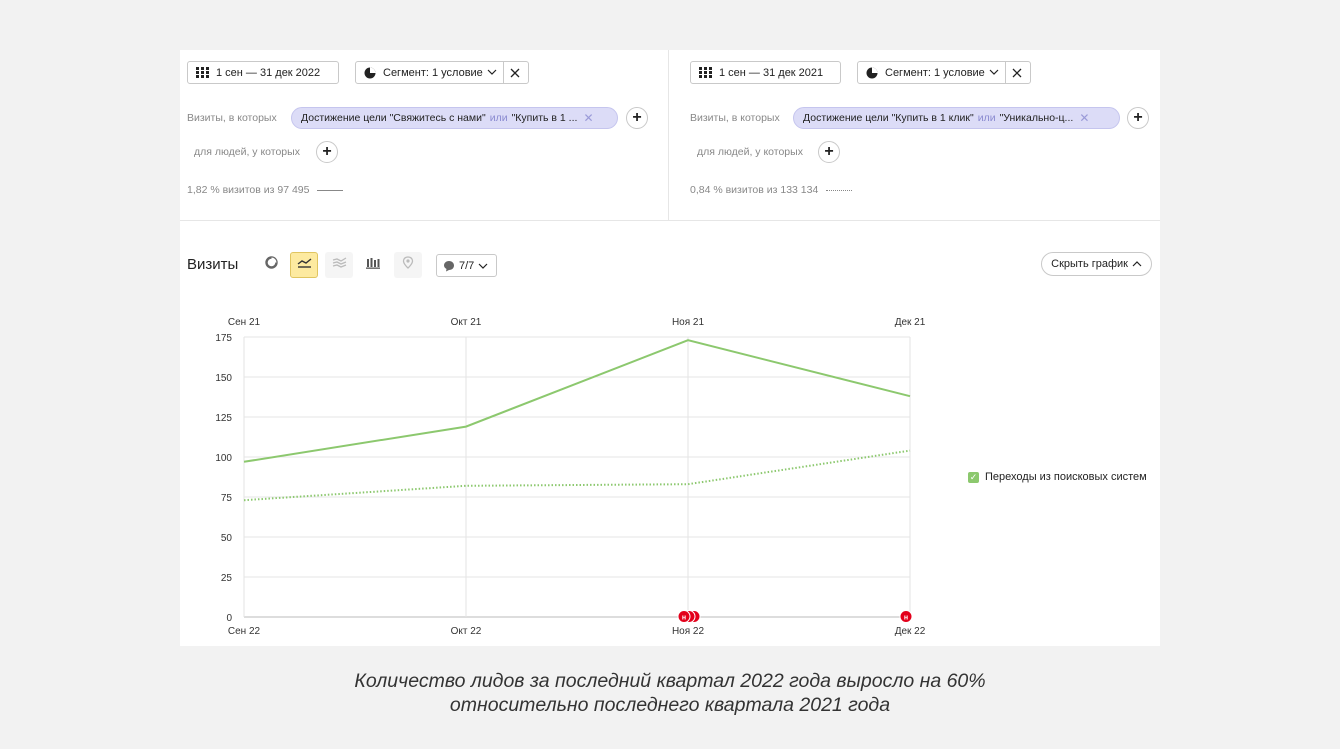  Describe the element at coordinates (973, 477) in the screenshot. I see `legend-checkbox-icon: ✓` at that location.